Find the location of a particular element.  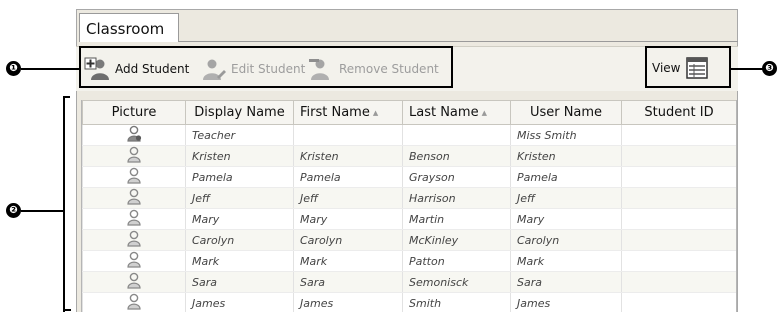

table-row: Jeff Jeff Harrison Jeff is located at coordinates (409, 198).